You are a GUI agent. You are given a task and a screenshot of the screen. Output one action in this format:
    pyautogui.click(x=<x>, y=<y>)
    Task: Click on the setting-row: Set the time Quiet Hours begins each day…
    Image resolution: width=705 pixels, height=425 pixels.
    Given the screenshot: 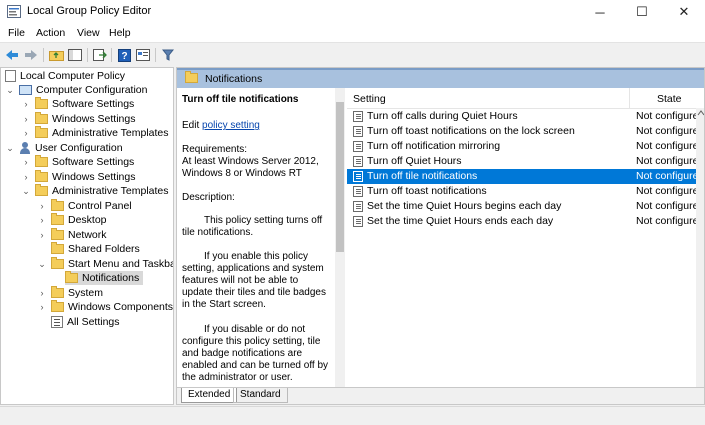 What is the action you would take?
    pyautogui.click(x=526, y=206)
    